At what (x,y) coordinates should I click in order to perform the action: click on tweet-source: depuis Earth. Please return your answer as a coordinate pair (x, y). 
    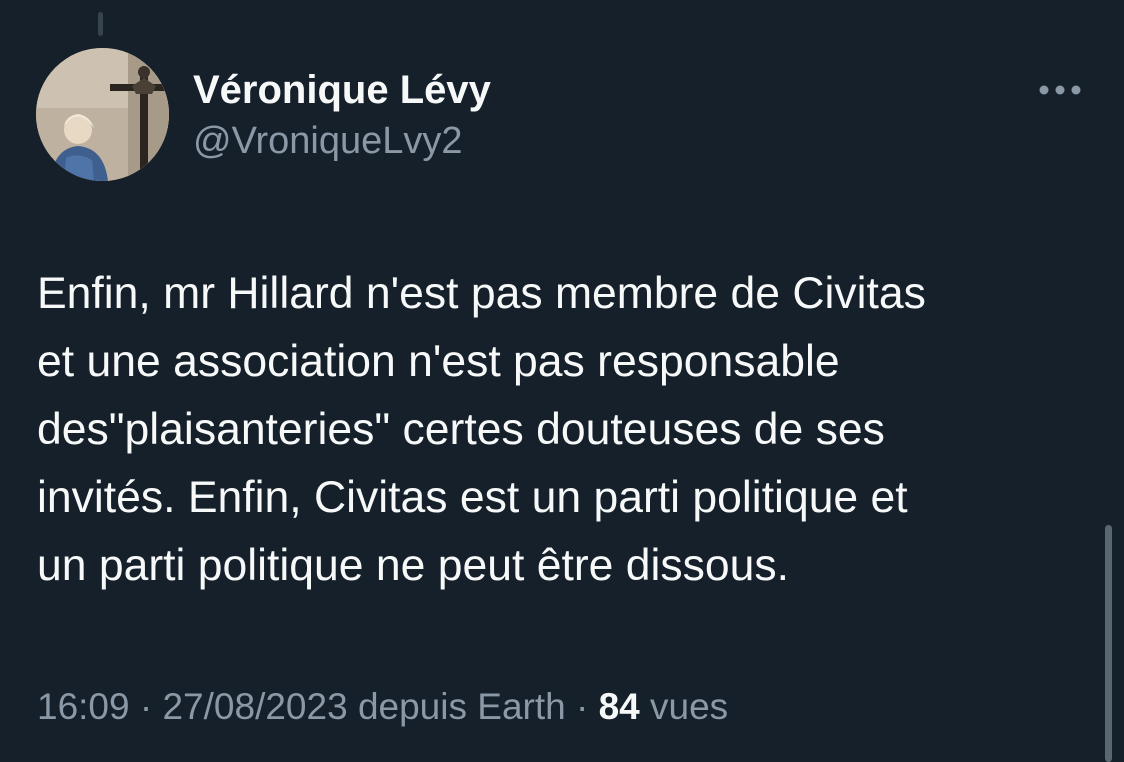
    Looking at the image, I should click on (456, 706).